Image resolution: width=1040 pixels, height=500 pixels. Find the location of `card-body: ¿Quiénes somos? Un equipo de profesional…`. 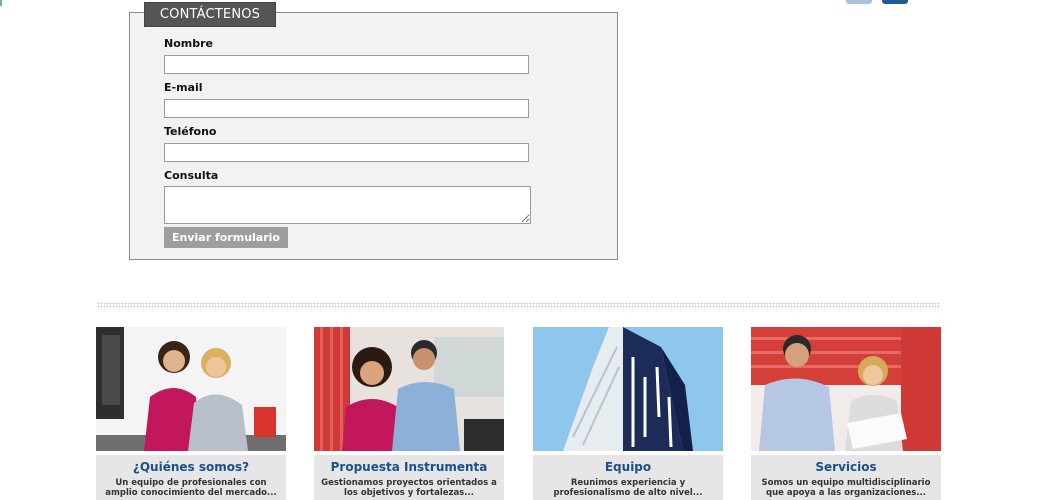

card-body: ¿Quiénes somos? Un equipo de profesional… is located at coordinates (191, 477).